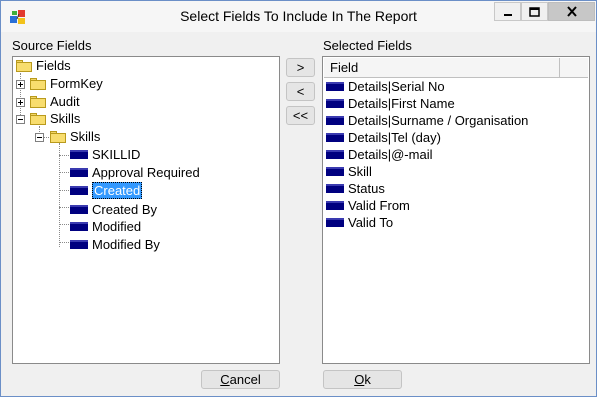 This screenshot has width=597, height=397. Describe the element at coordinates (574, 68) in the screenshot. I see `column-header-empty` at that location.